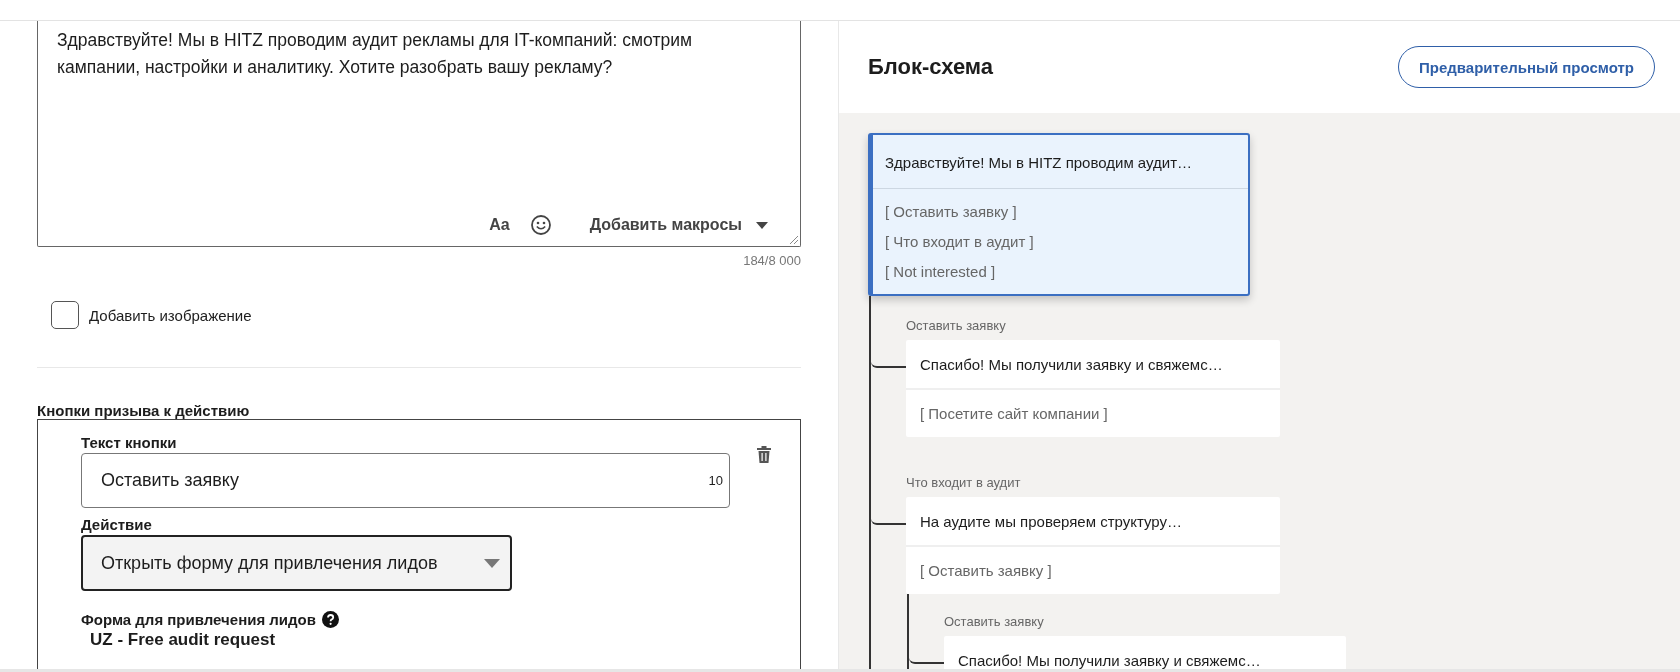 This screenshot has height=672, width=1680. I want to click on trash-icon, so click(764, 454).